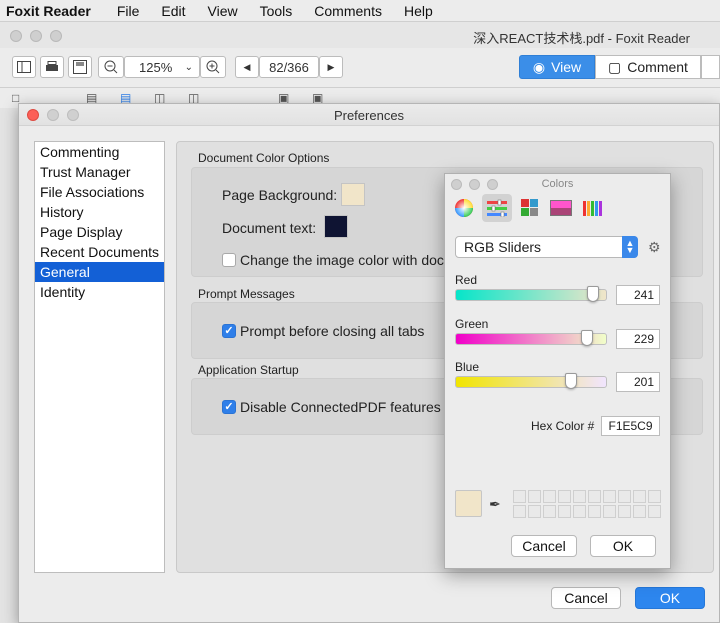  Describe the element at coordinates (623, 546) in the screenshot. I see `colors-ok-button: OK` at that location.